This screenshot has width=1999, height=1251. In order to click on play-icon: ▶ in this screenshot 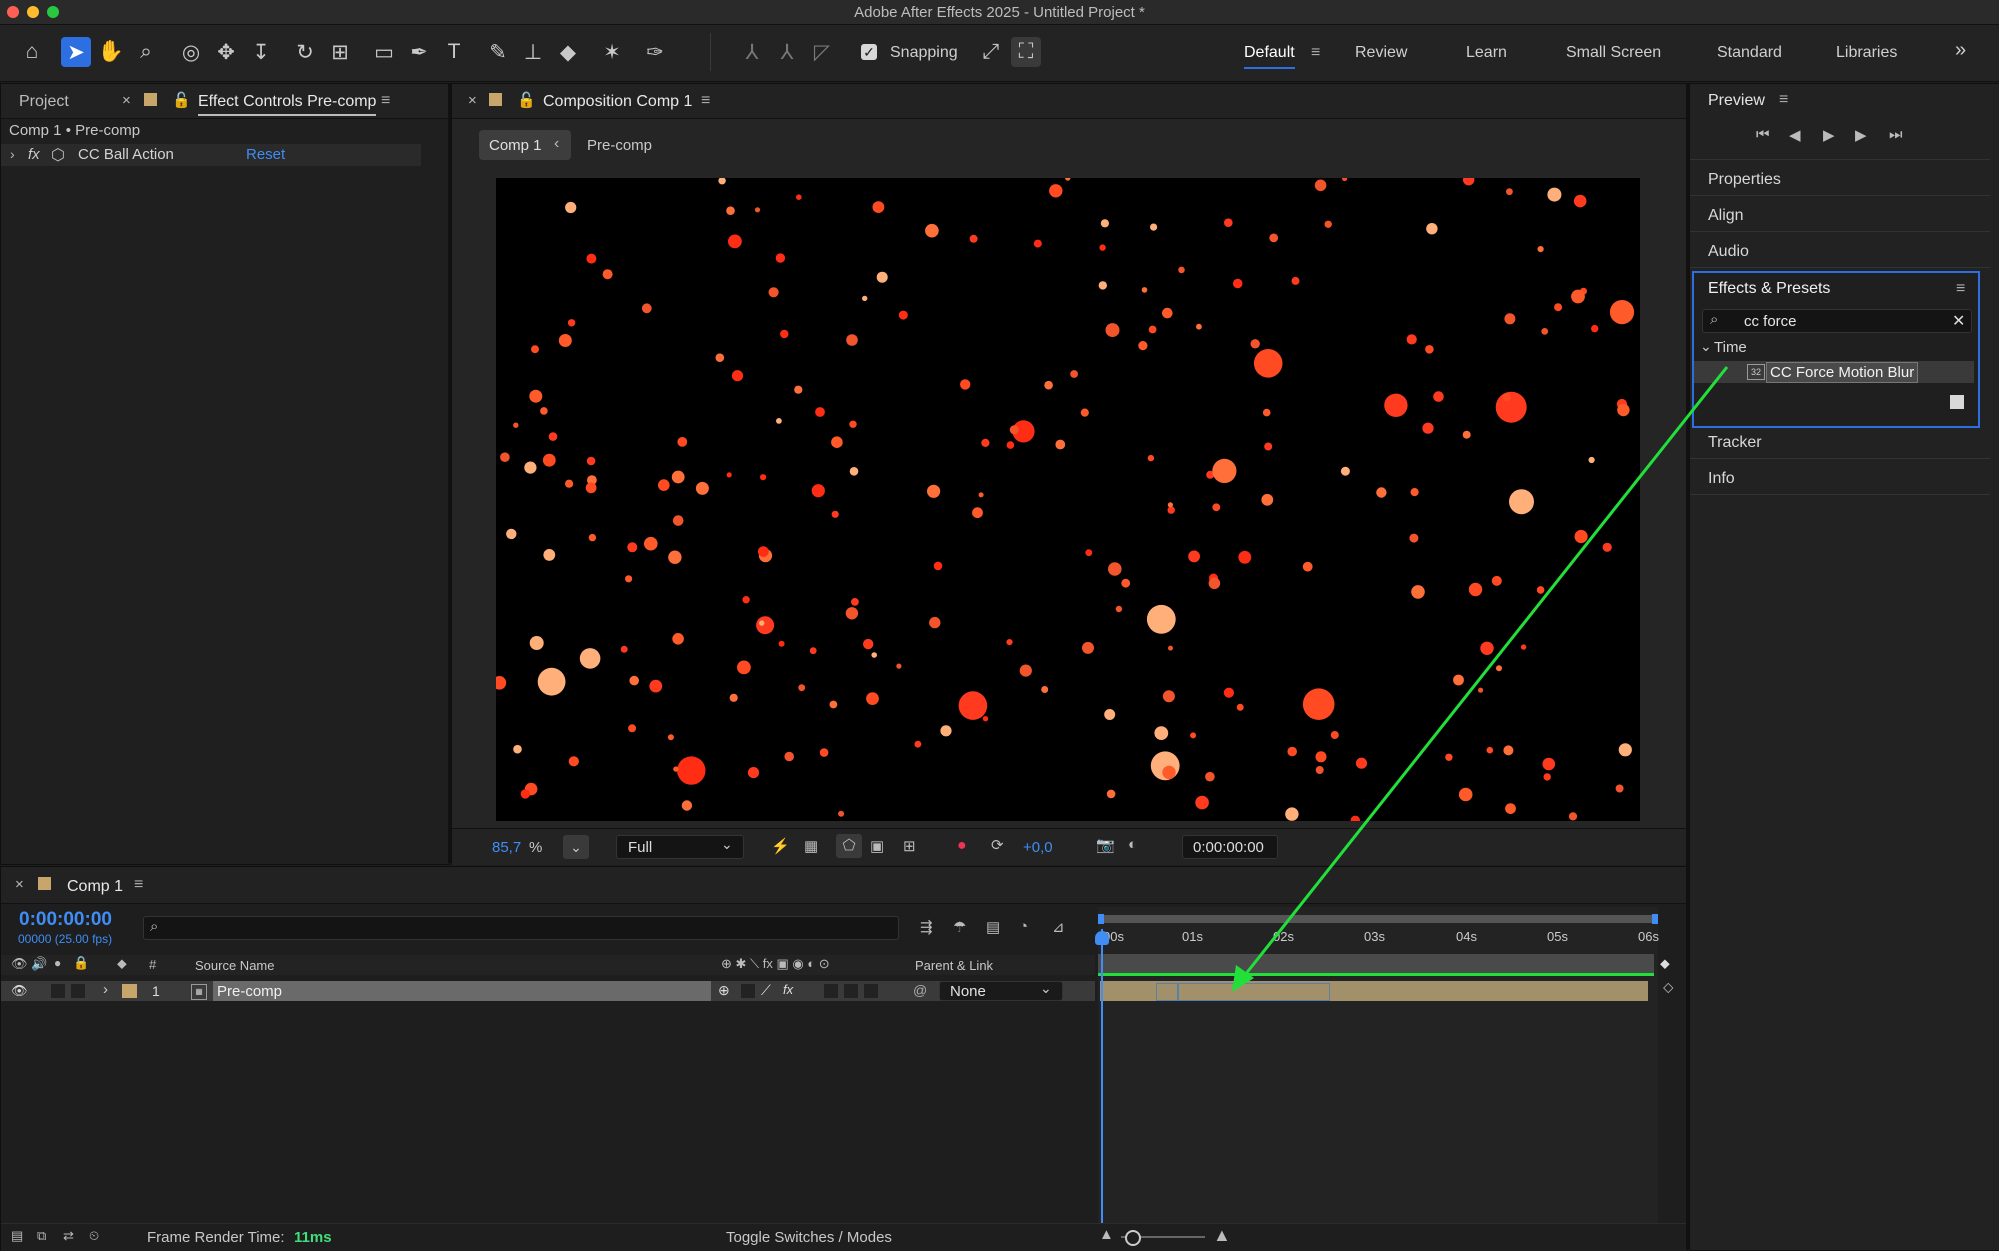, I will do `click(1829, 135)`.